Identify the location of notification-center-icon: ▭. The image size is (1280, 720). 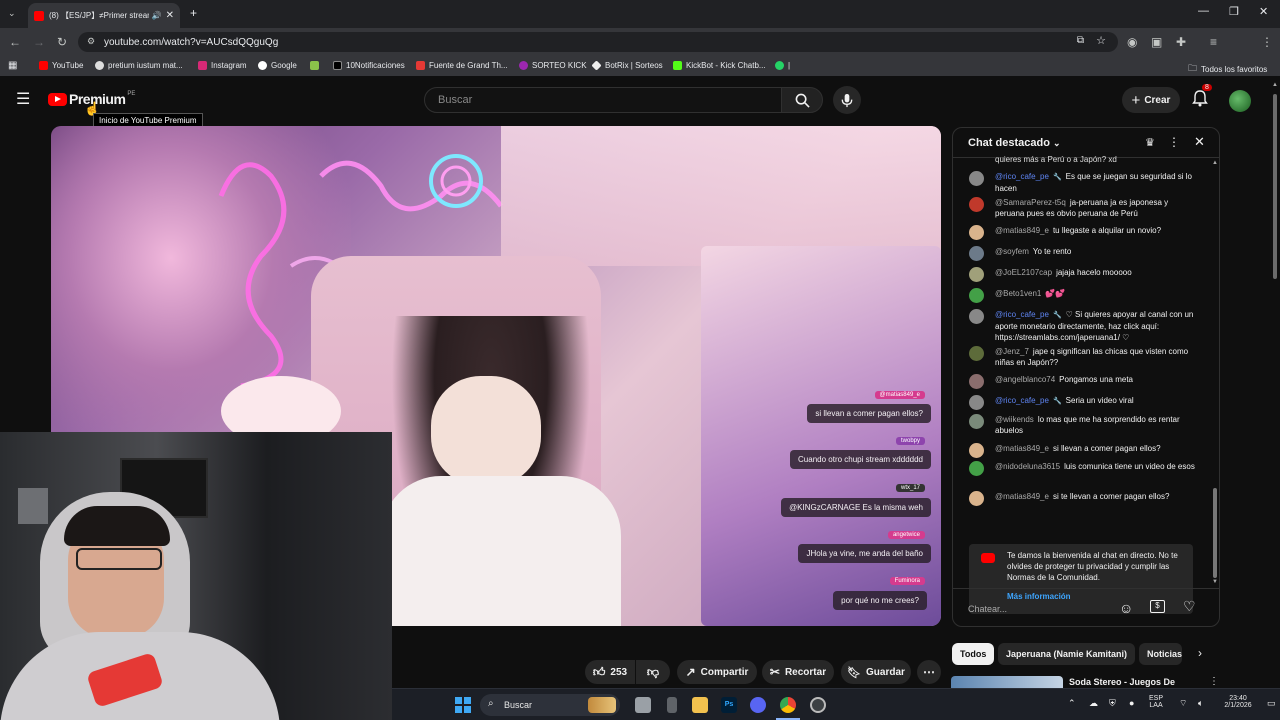
(1271, 703).